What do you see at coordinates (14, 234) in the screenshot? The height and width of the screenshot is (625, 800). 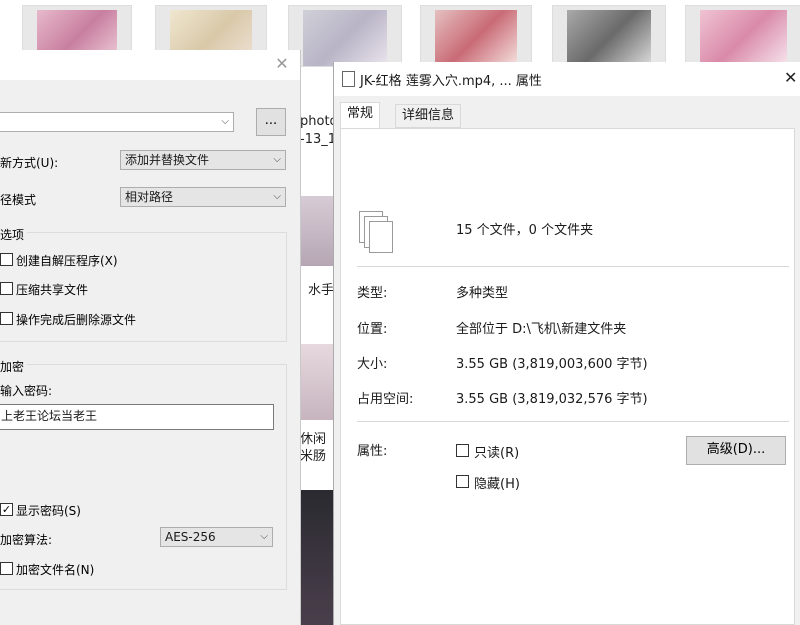 I see `options-group-title: 选项` at bounding box center [14, 234].